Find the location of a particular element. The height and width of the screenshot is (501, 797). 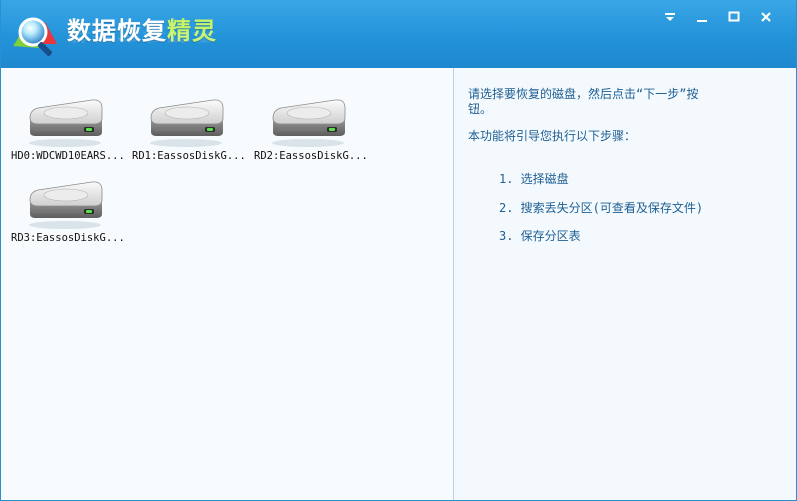

step-2: 2. 搜索丢失分区(可查看及保存文件) is located at coordinates (601, 208).